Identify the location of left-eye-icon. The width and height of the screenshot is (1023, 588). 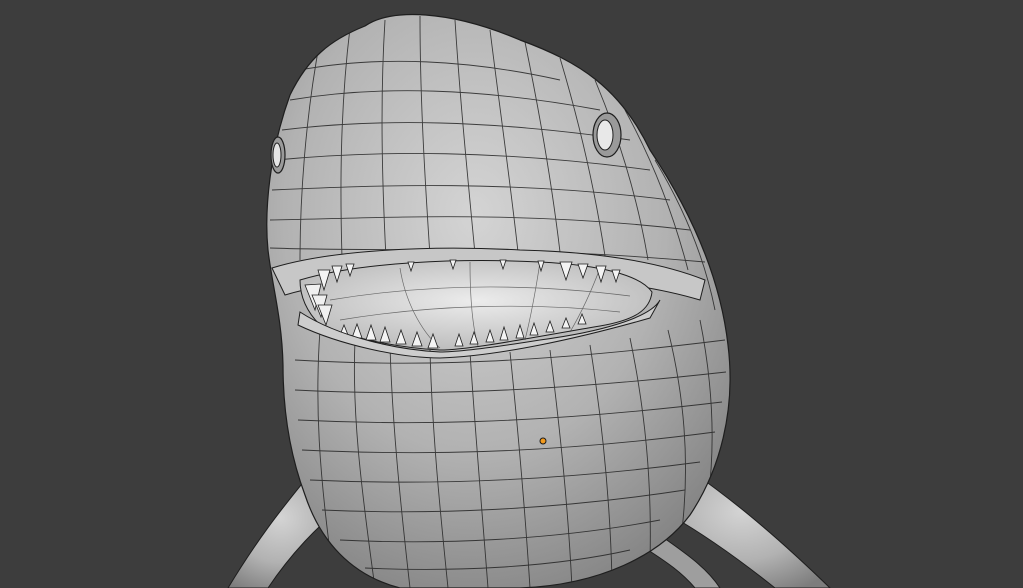
(278, 155).